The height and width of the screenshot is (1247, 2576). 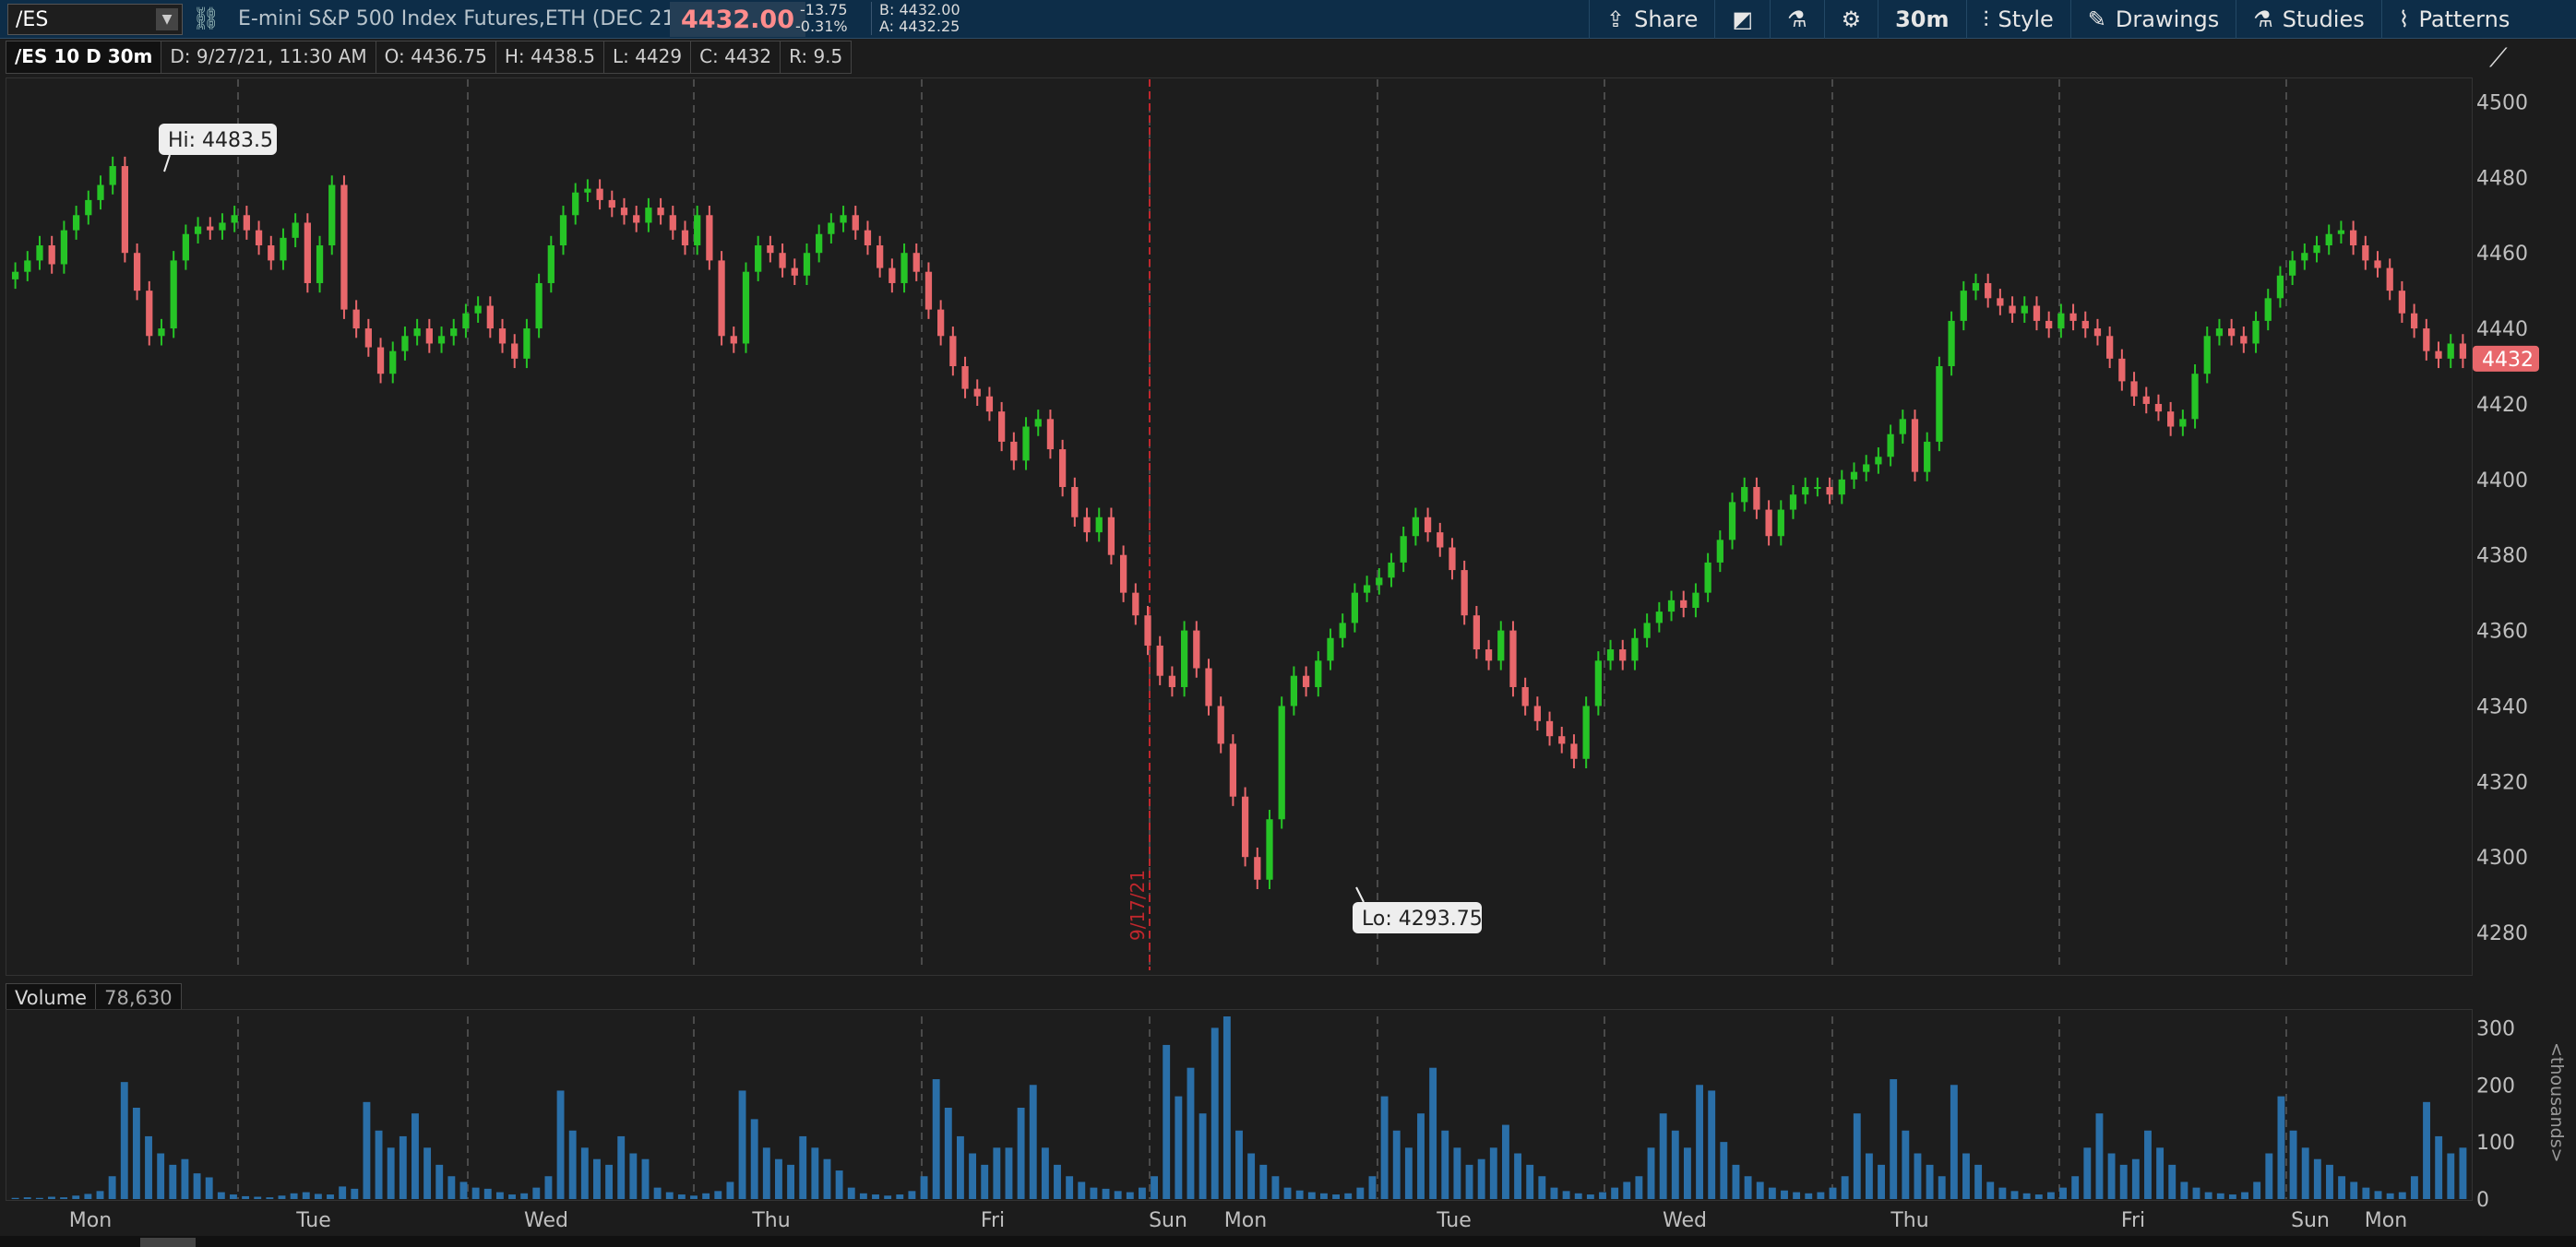 I want to click on flask-button: ⚗, so click(x=1797, y=20).